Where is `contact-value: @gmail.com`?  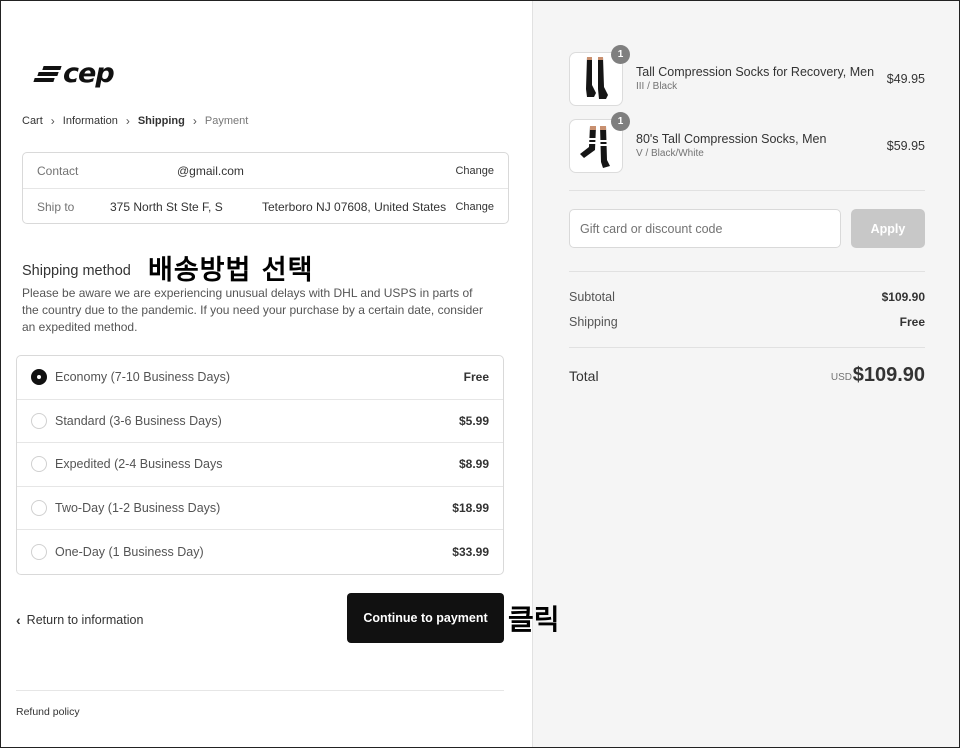
contact-value: @gmail.com is located at coordinates (210, 170).